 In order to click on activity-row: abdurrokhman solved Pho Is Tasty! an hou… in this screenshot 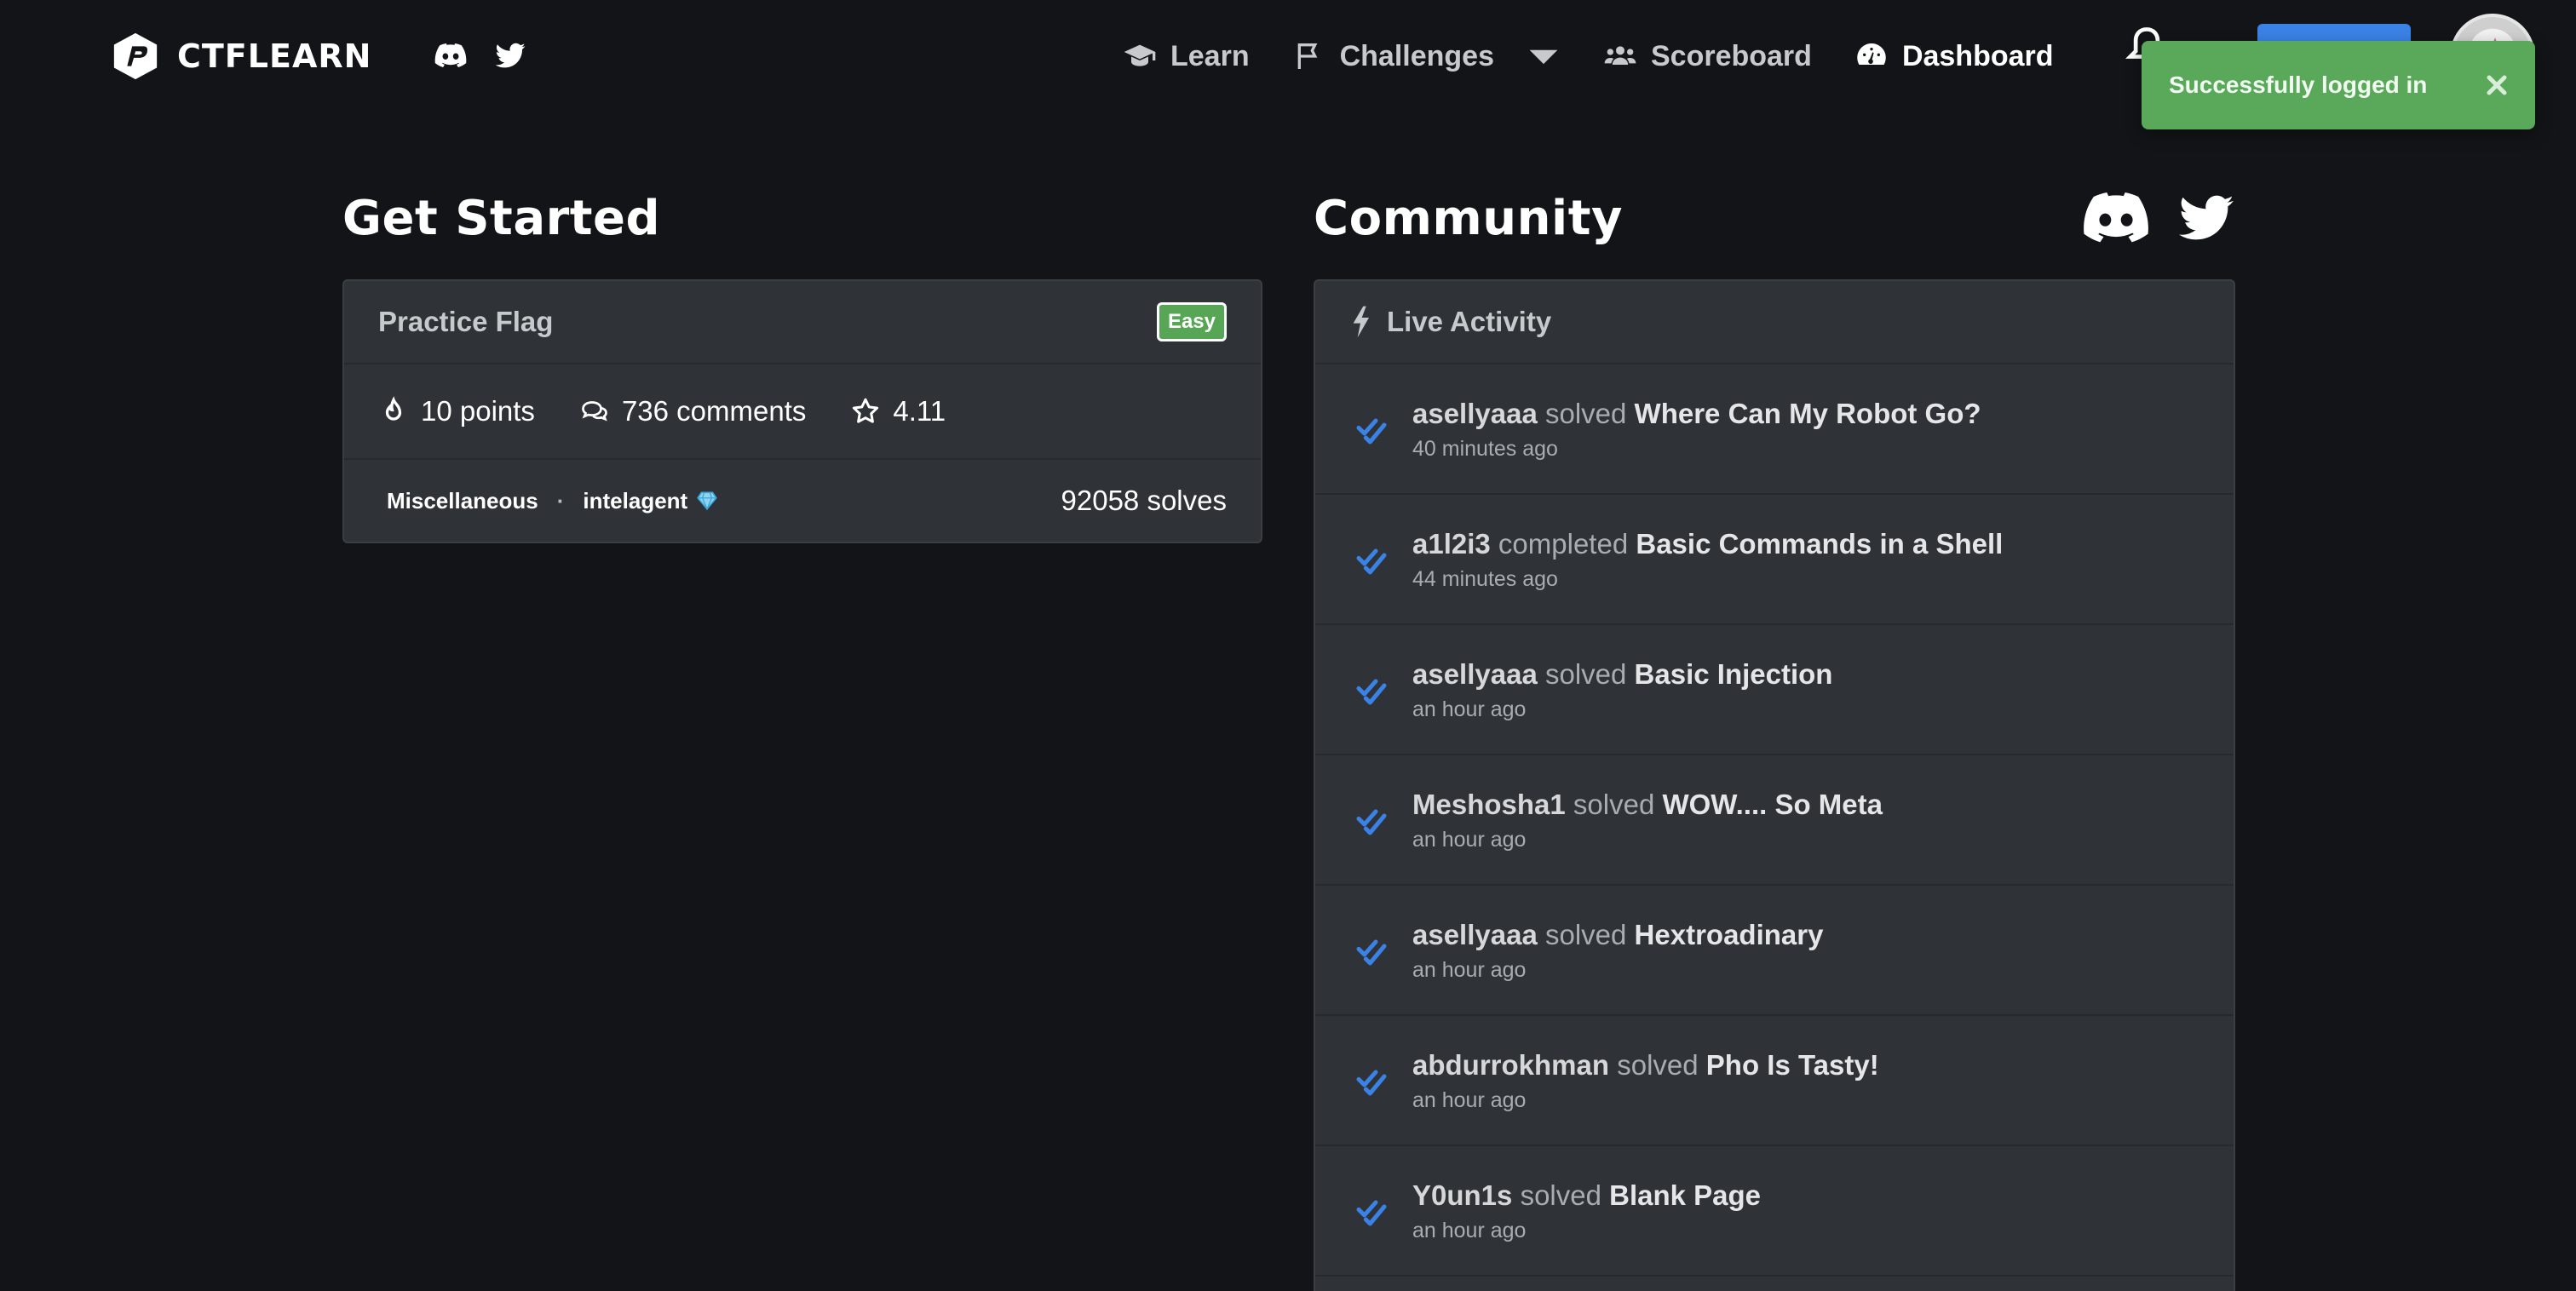, I will do `click(1774, 1081)`.